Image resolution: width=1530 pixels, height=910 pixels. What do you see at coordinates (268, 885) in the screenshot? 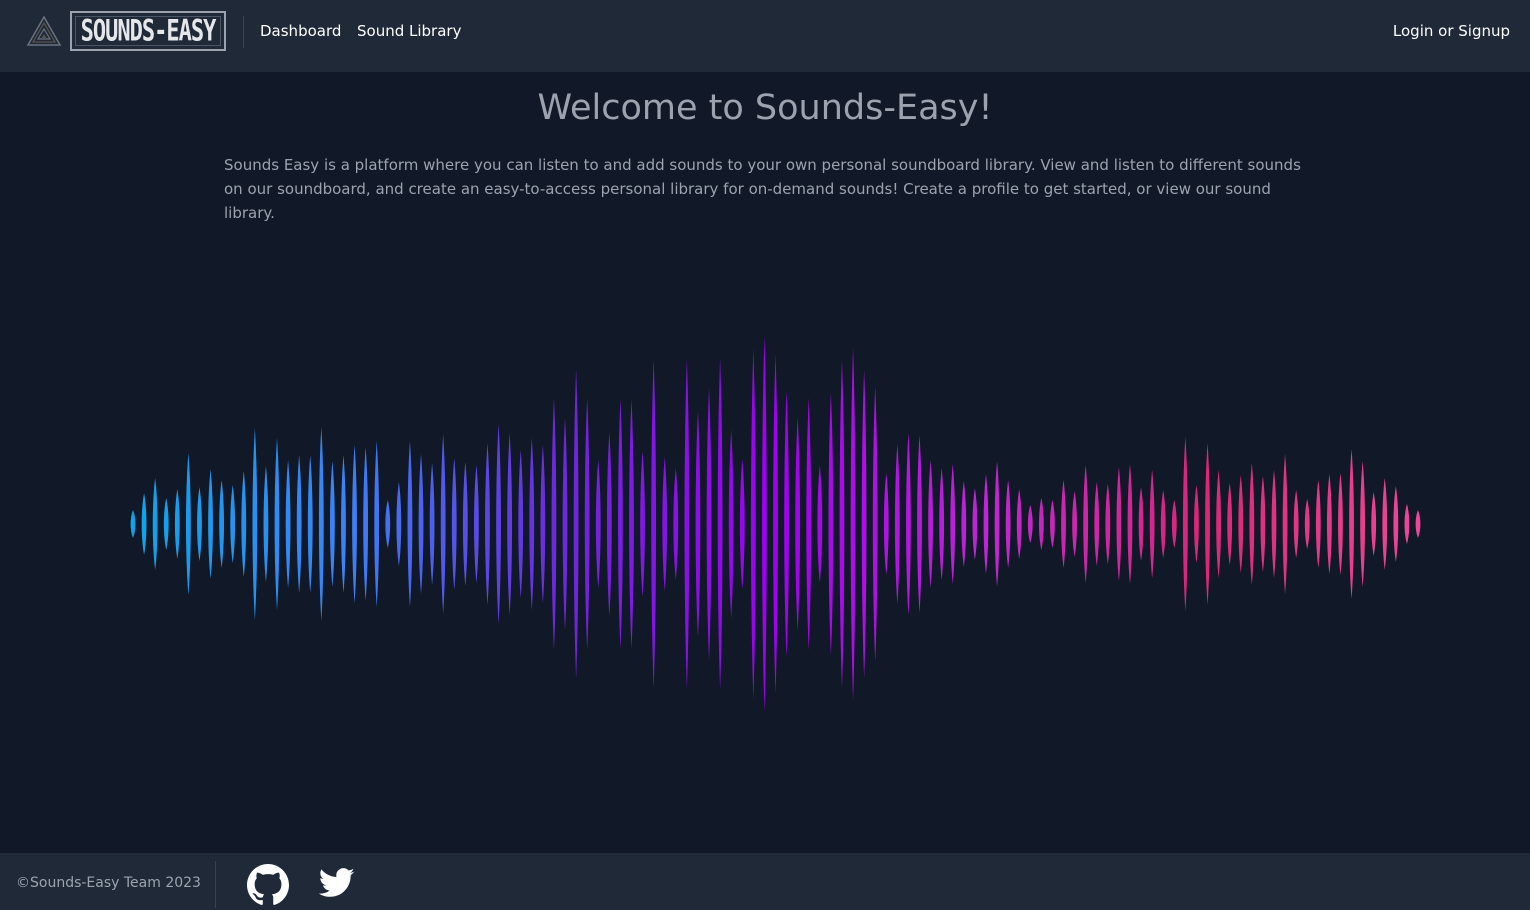
I see `github-icon` at bounding box center [268, 885].